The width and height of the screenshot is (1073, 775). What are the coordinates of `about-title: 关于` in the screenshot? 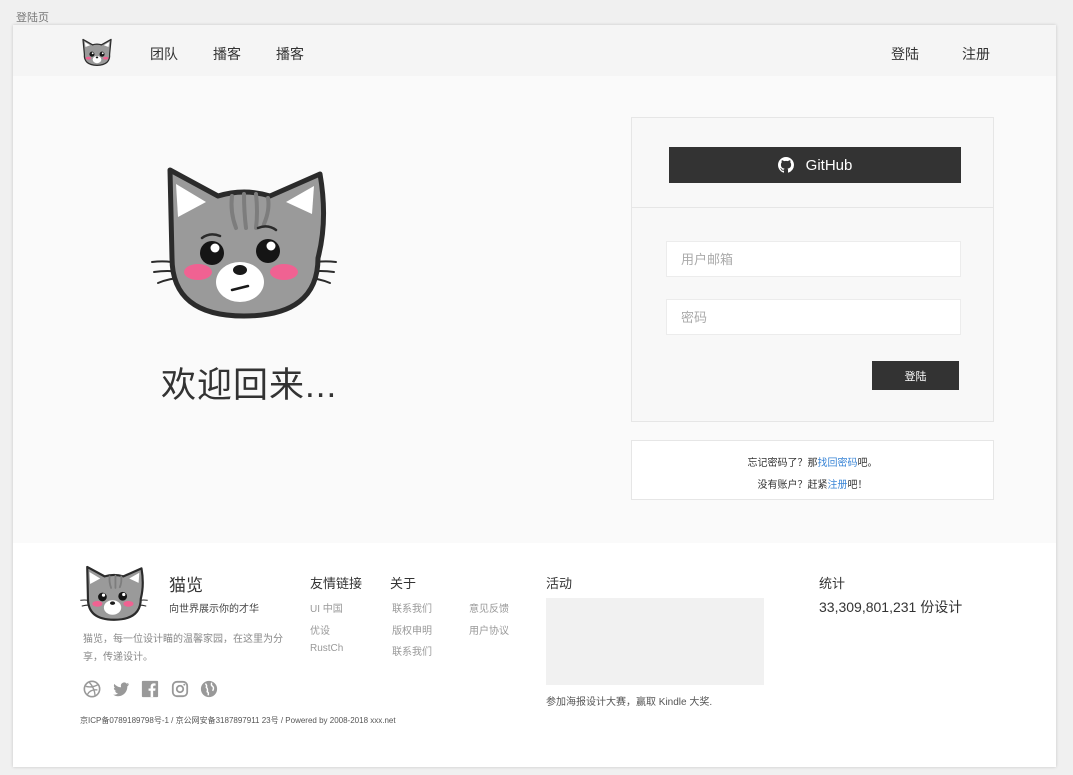 It's located at (403, 583).